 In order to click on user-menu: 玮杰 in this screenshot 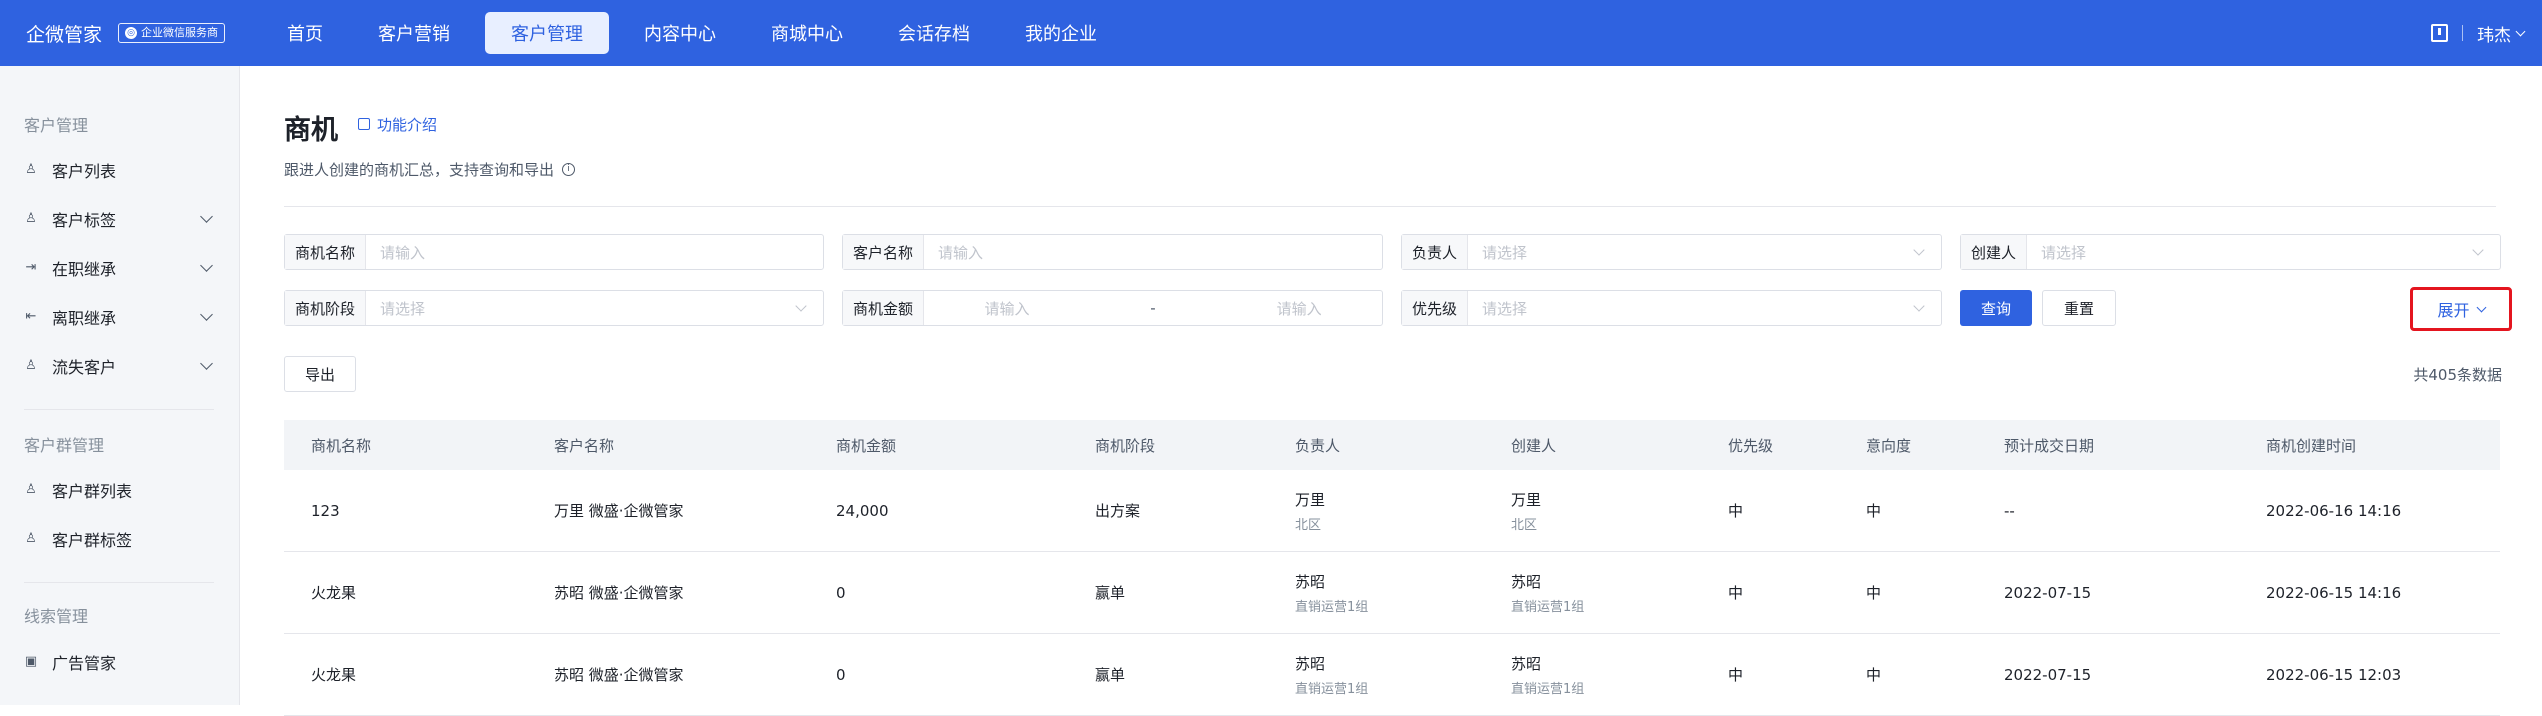, I will do `click(2501, 33)`.